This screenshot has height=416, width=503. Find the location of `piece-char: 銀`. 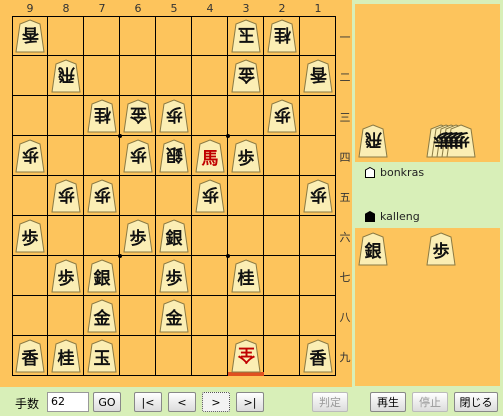

piece-char: 銀 is located at coordinates (102, 278).